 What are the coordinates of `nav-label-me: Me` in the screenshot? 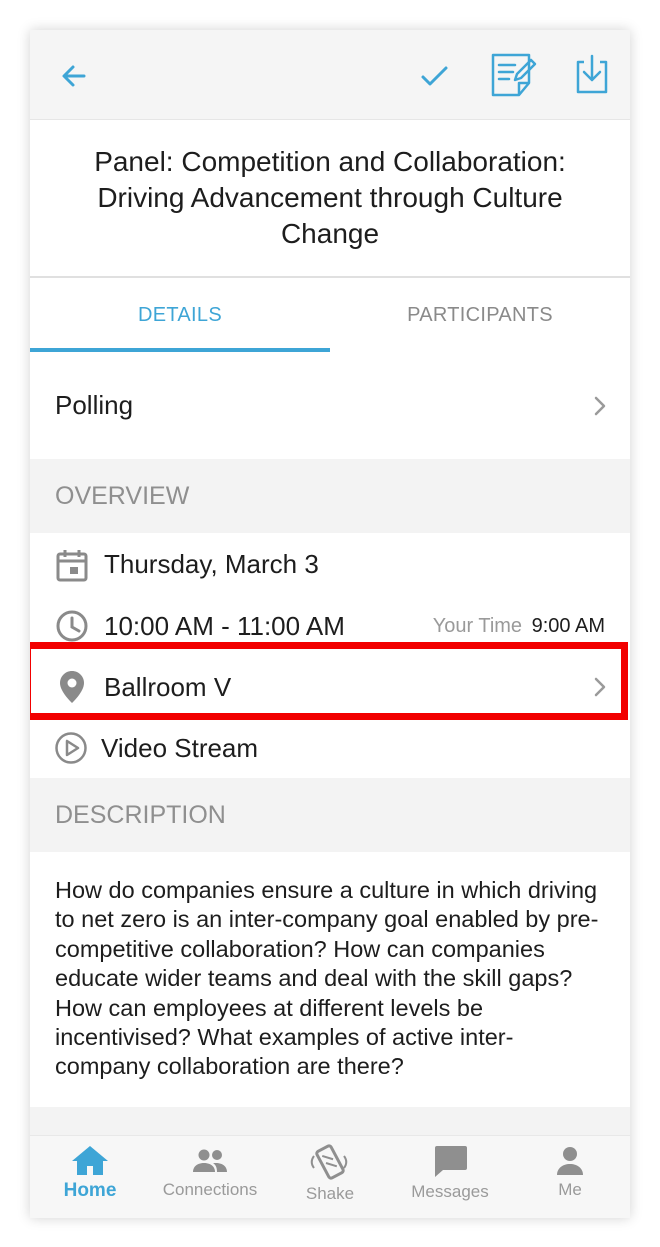 It's located at (570, 1189).